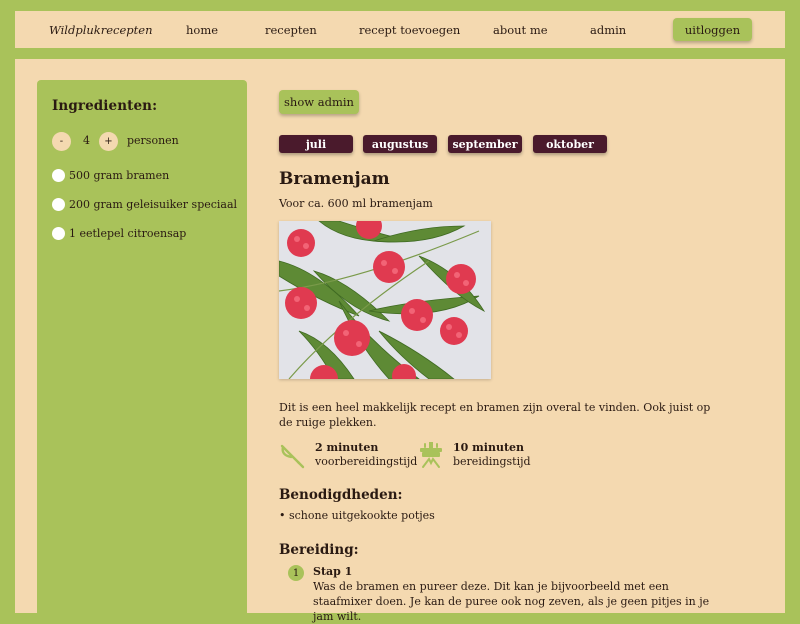 This screenshot has height=624, width=800. I want to click on tool-item: schone uitgekookte potjes, so click(357, 515).